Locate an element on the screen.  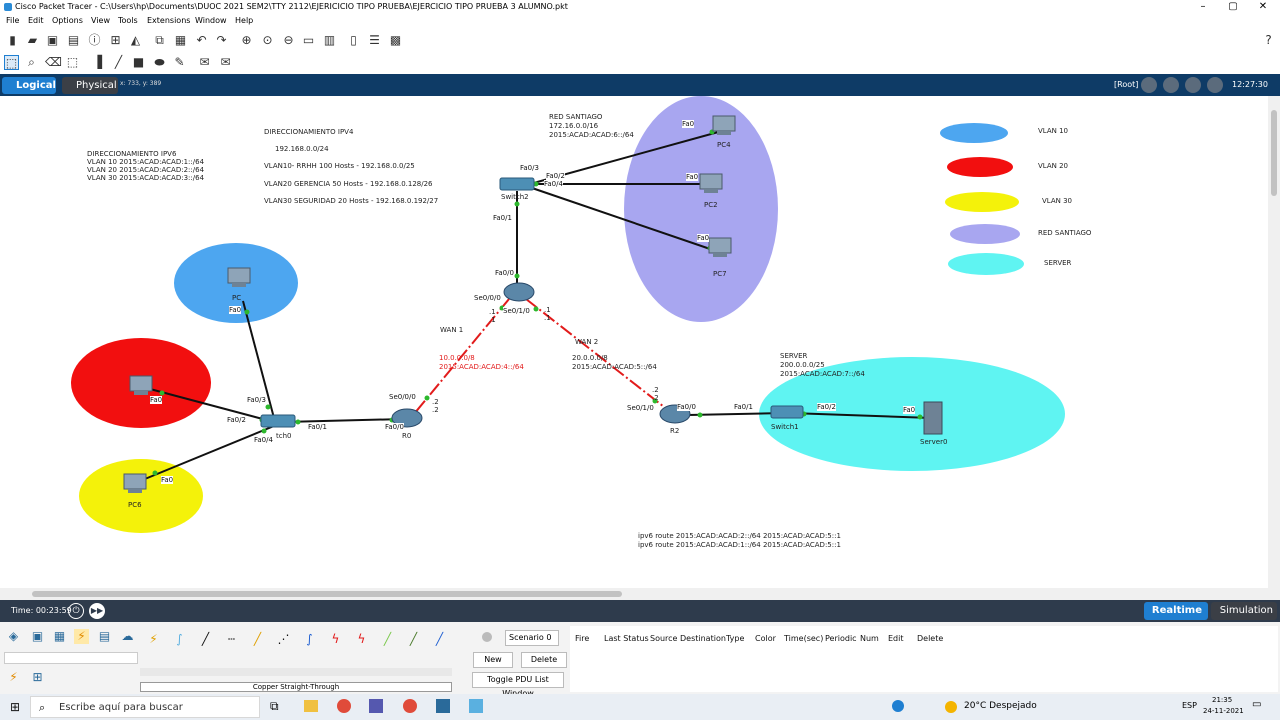
copy-icon: ⧉ is located at coordinates (159, 40).